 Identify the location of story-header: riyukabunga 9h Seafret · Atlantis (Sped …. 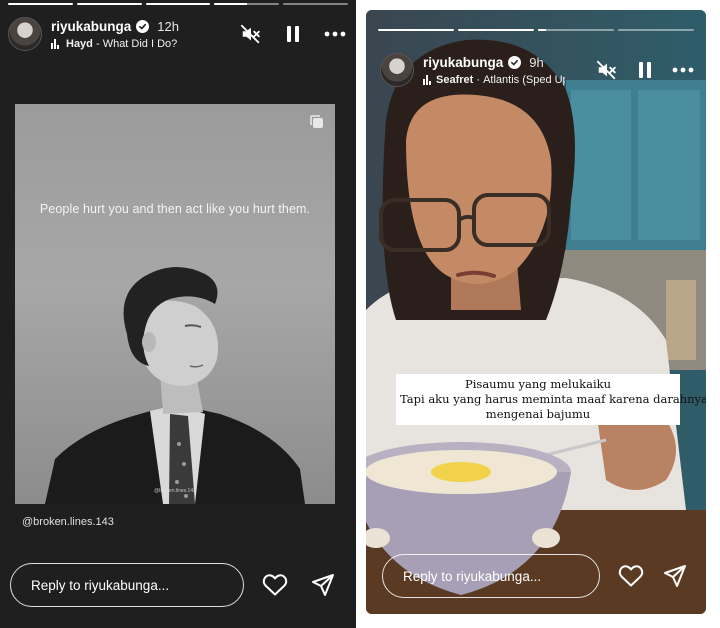
(537, 70).